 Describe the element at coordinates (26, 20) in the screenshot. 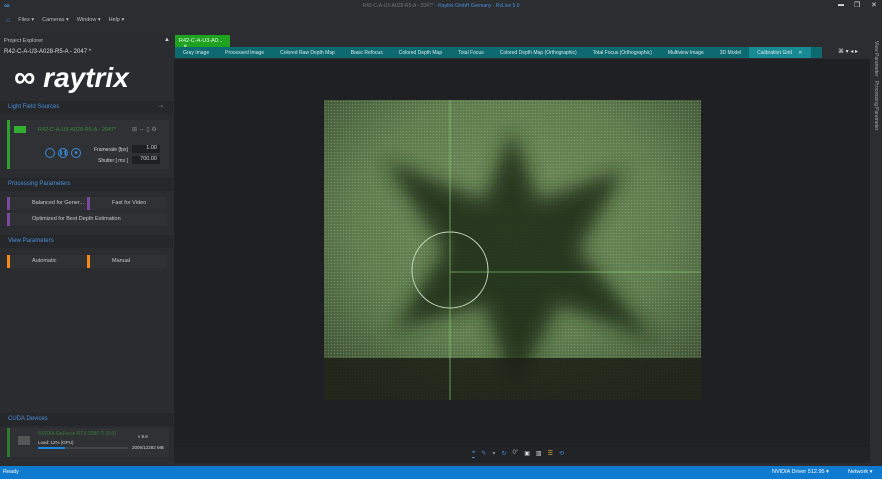

I see `menu-files: Files ▾` at that location.